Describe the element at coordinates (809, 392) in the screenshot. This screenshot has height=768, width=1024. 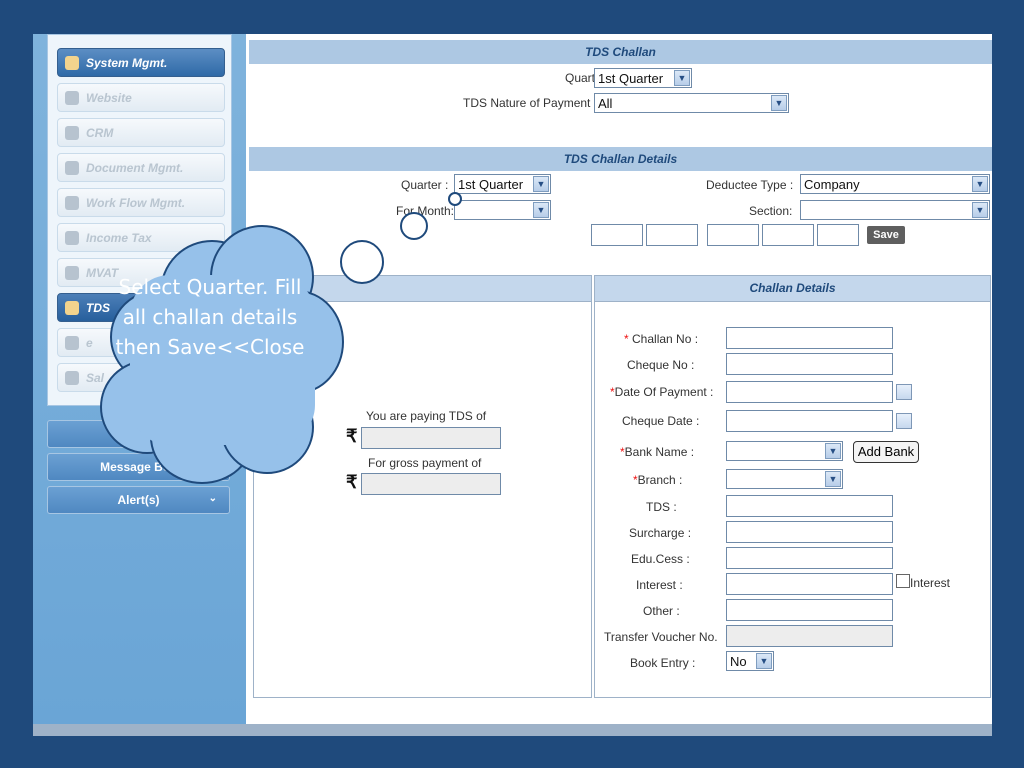
I see `date-of-payment-input` at that location.